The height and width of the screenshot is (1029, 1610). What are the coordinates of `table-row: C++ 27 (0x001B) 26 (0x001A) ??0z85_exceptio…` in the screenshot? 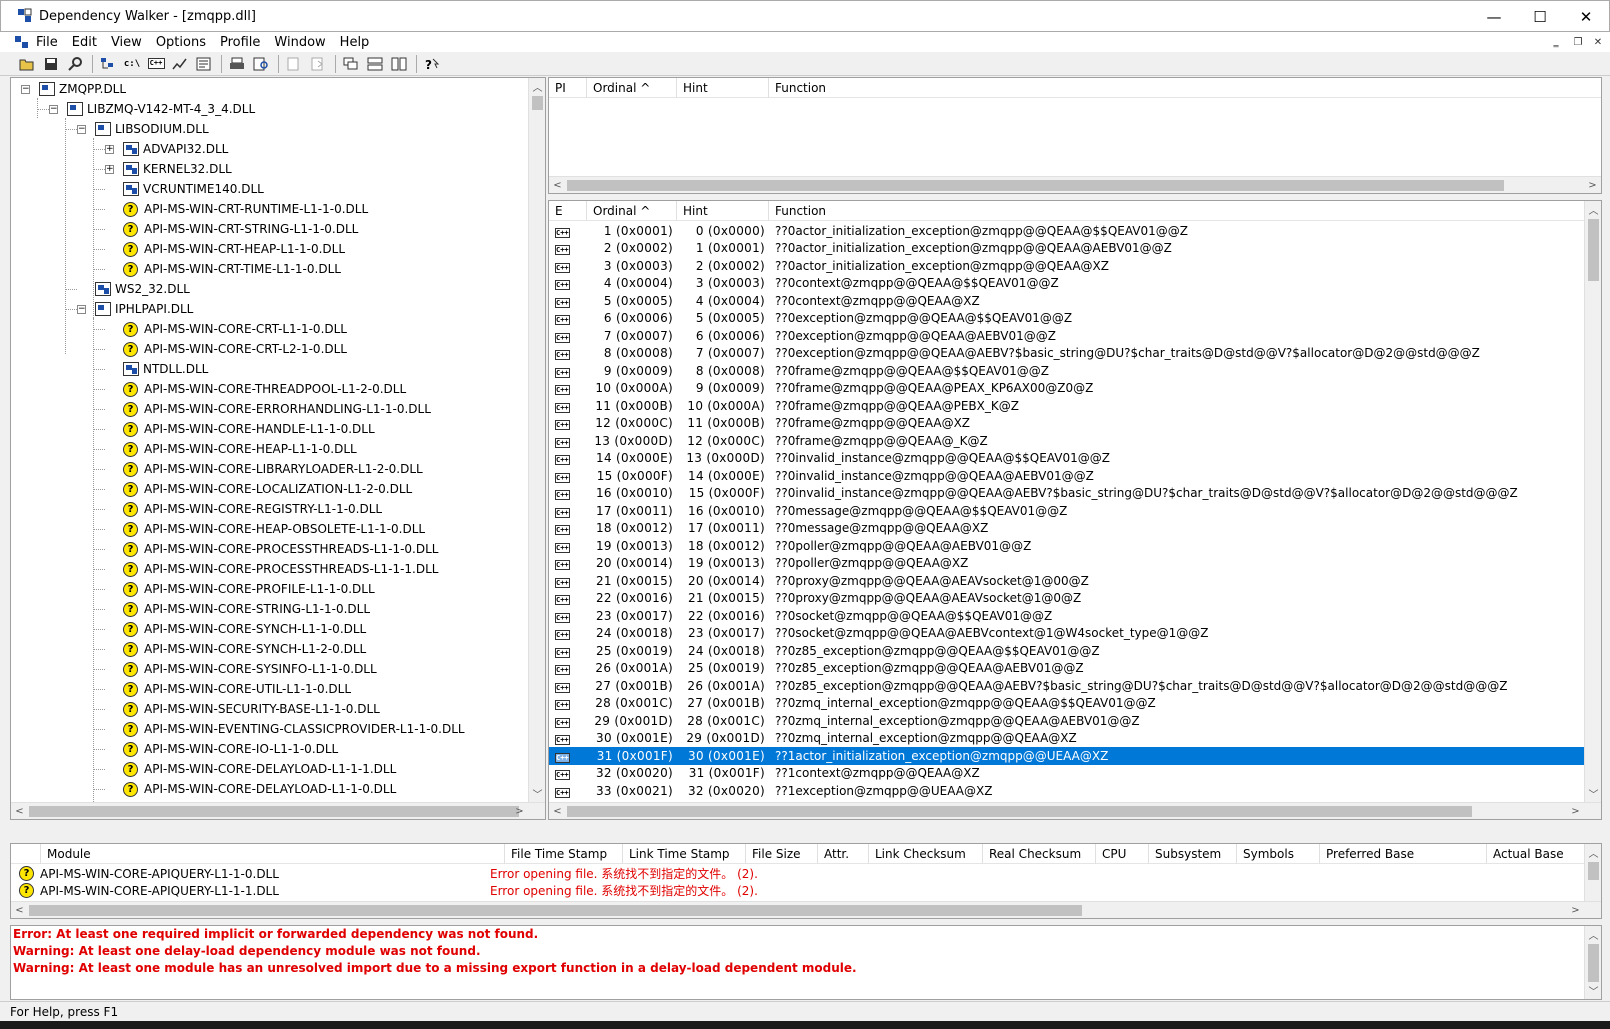 It's located at (1067, 686).